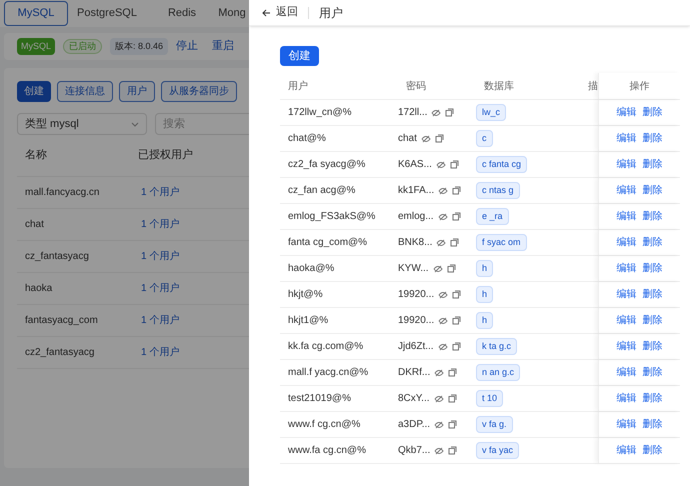  Describe the element at coordinates (498, 373) in the screenshot. I see `database-tag: n an g.c` at that location.